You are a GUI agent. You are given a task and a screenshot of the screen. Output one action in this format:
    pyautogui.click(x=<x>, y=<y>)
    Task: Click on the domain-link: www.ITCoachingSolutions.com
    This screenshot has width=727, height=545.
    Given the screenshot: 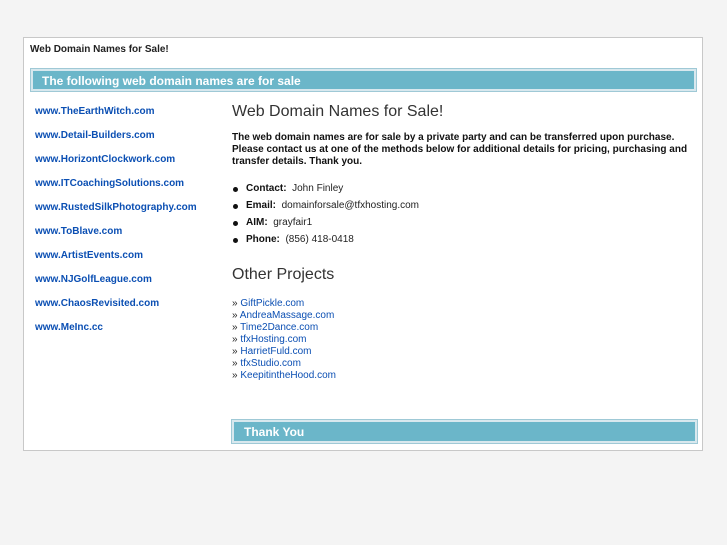 What is the action you would take?
    pyautogui.click(x=130, y=189)
    